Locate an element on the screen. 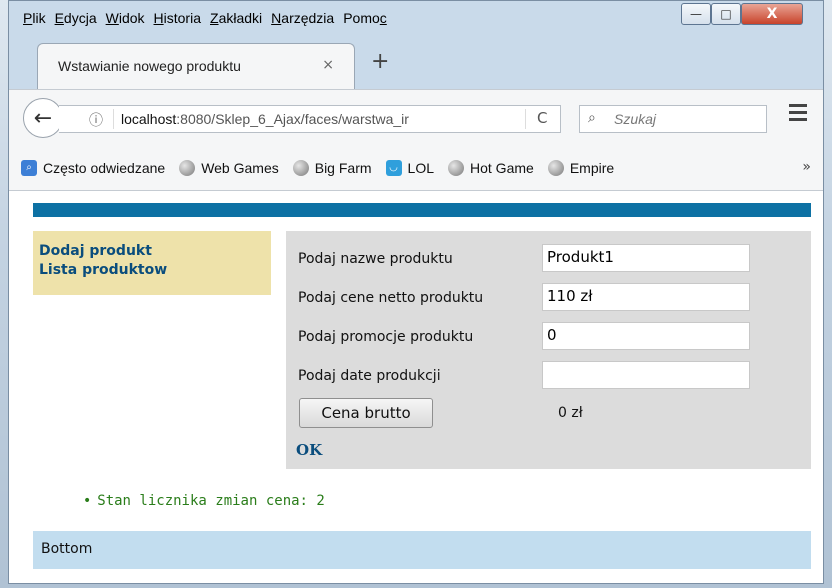 The width and height of the screenshot is (832, 588). date-label: Podaj date produkcji is located at coordinates (369, 376).